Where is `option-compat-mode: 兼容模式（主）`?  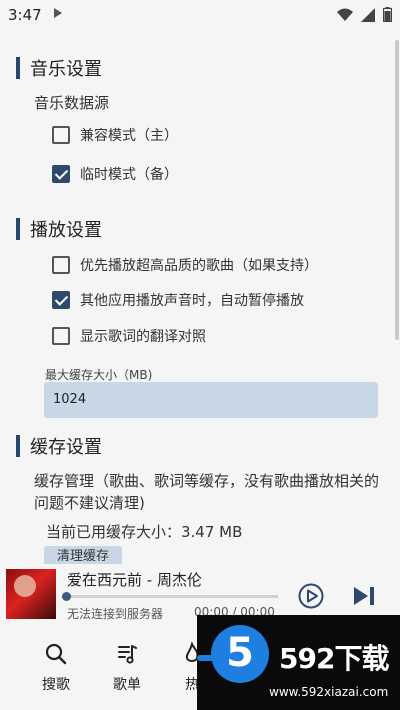 option-compat-mode: 兼容模式（主） is located at coordinates (115, 135).